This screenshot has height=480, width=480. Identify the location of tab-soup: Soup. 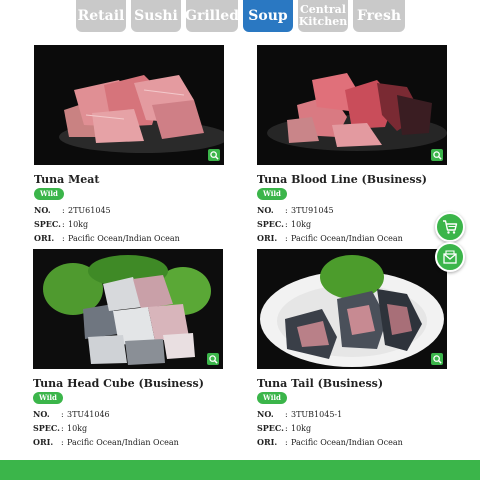
(268, 16).